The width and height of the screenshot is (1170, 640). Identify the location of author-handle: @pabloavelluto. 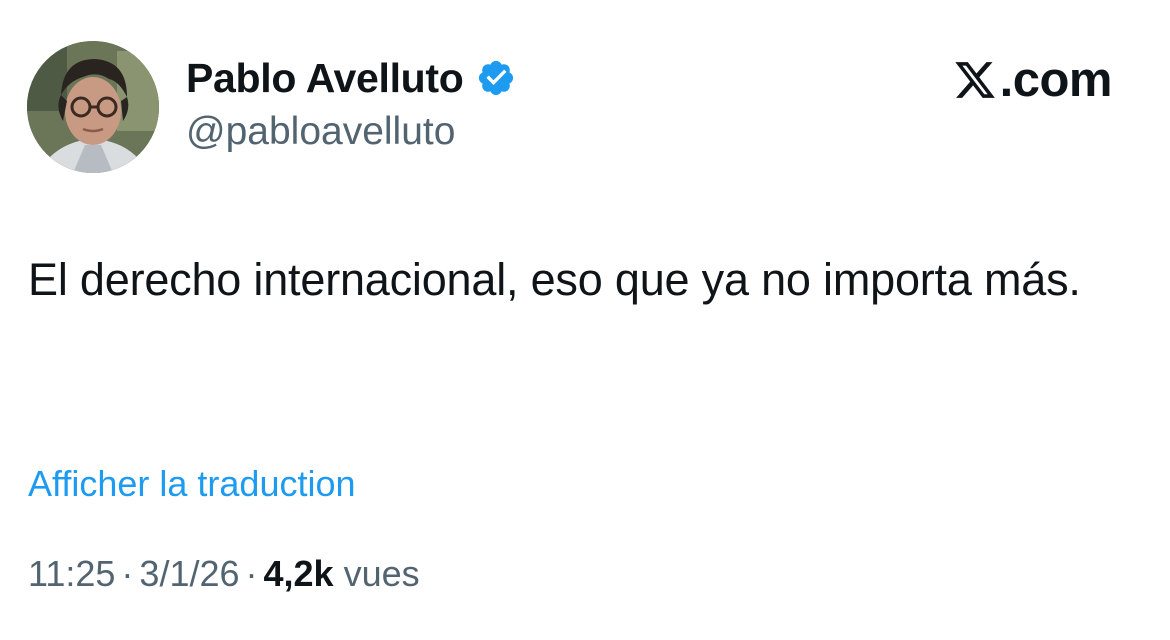
(320, 132).